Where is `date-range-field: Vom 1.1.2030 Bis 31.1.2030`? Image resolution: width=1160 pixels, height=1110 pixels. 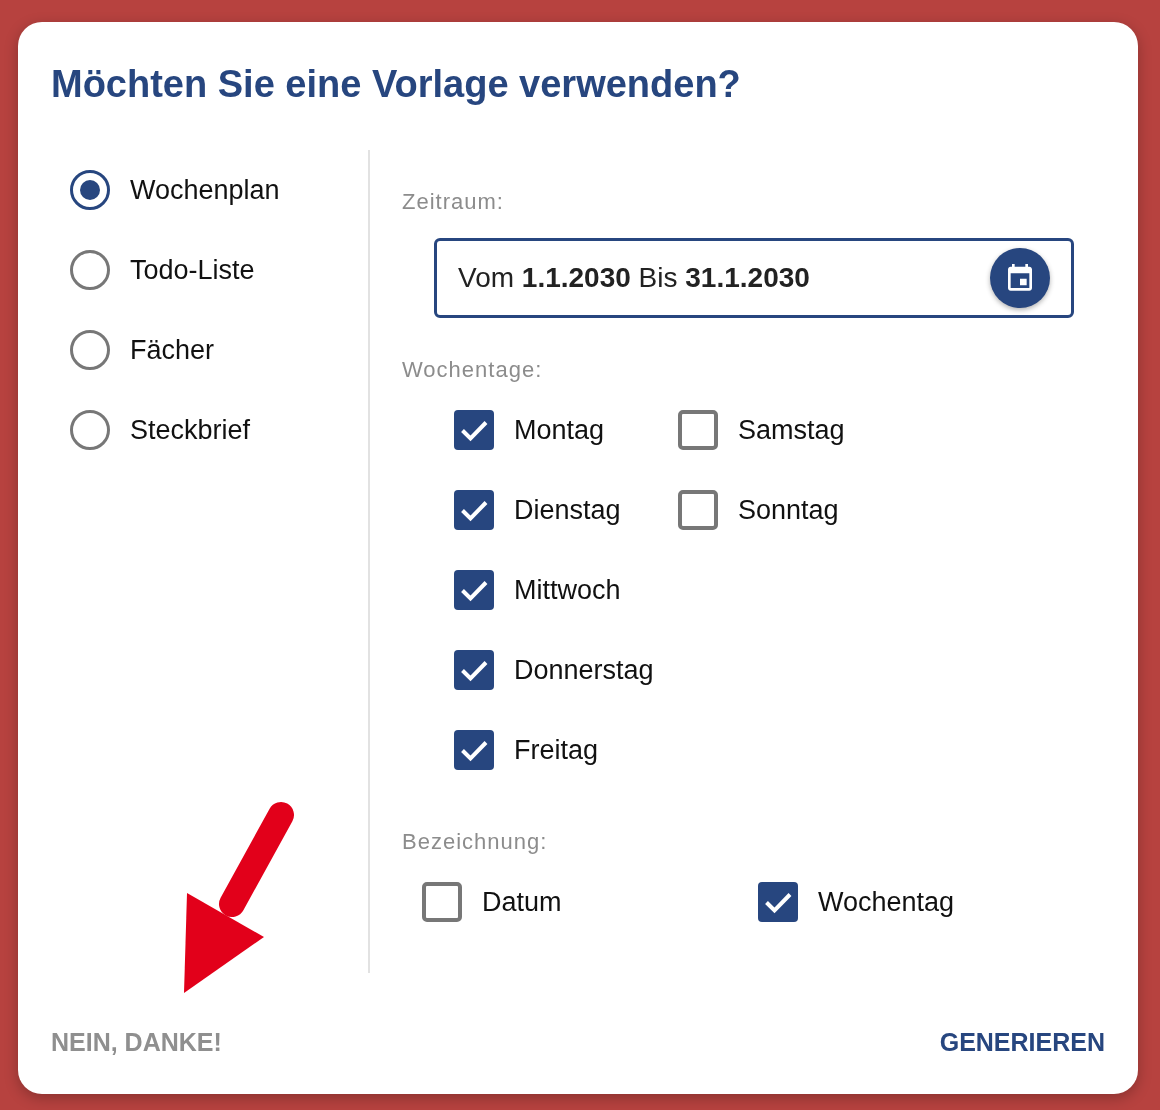
date-range-field: Vom 1.1.2030 Bis 31.1.2030 is located at coordinates (754, 278).